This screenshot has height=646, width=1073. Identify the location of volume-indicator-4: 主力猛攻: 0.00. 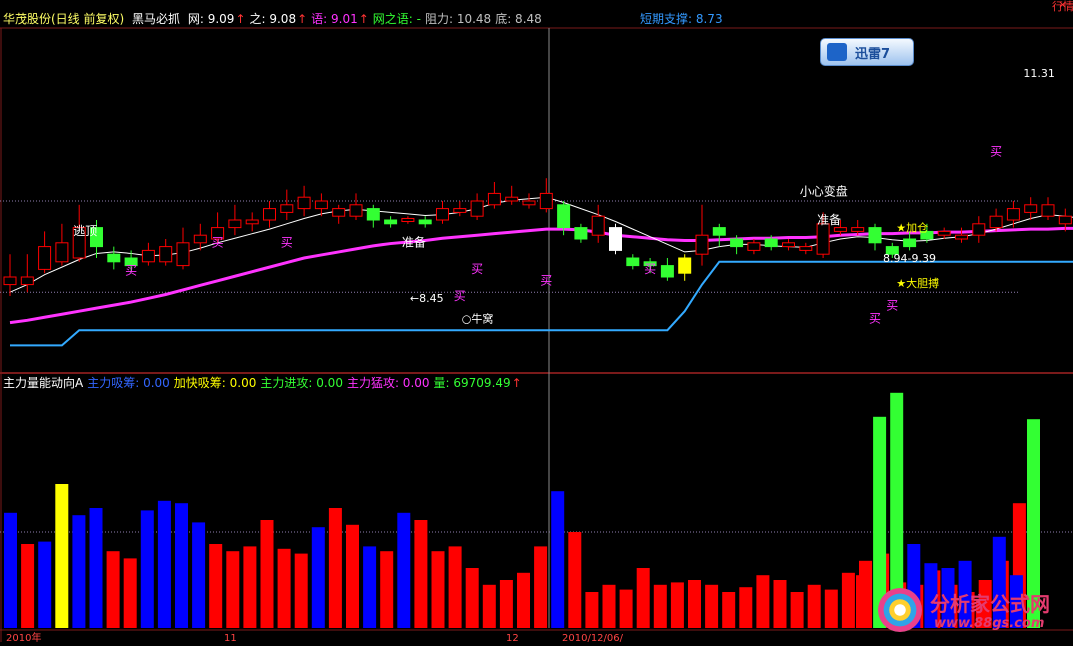
(388, 383).